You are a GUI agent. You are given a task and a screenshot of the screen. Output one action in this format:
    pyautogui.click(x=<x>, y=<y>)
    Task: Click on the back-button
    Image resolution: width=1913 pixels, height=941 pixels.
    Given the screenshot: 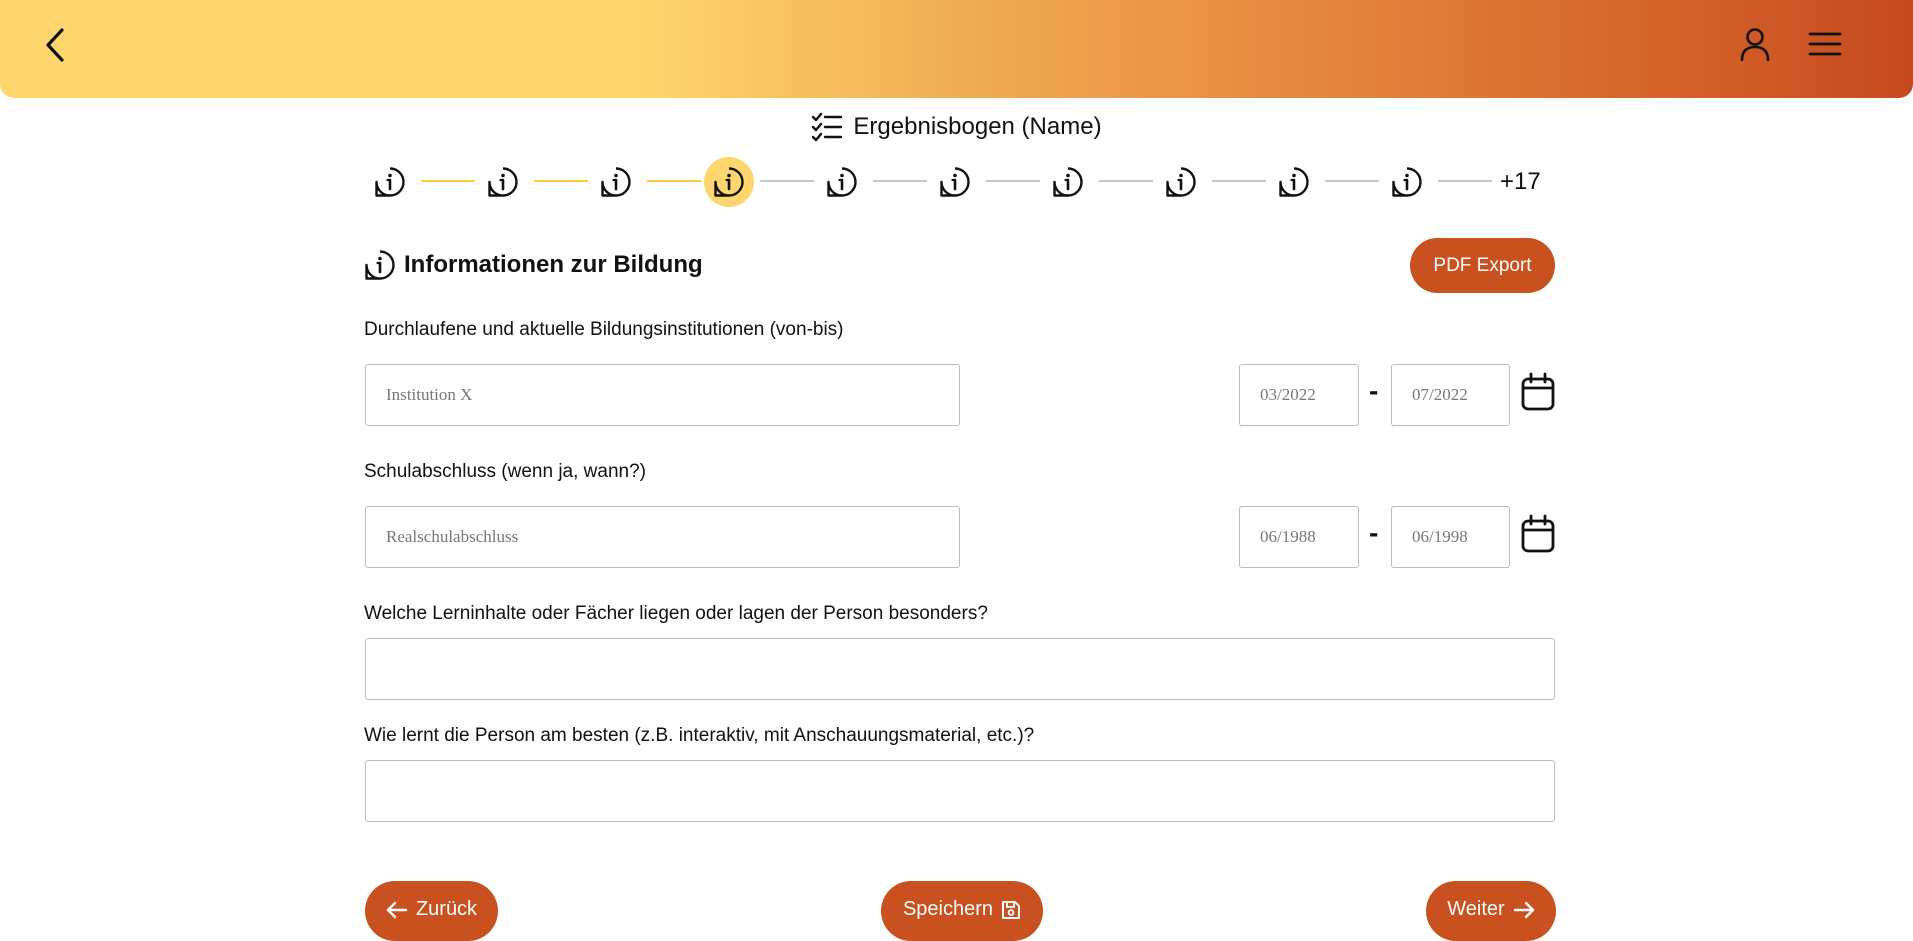 What is the action you would take?
    pyautogui.click(x=55, y=45)
    